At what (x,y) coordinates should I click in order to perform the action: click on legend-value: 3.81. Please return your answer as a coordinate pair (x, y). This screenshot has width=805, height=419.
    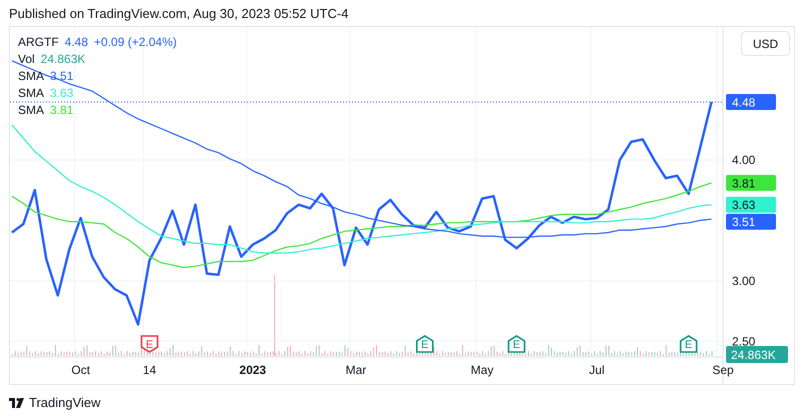
    Looking at the image, I should click on (62, 110).